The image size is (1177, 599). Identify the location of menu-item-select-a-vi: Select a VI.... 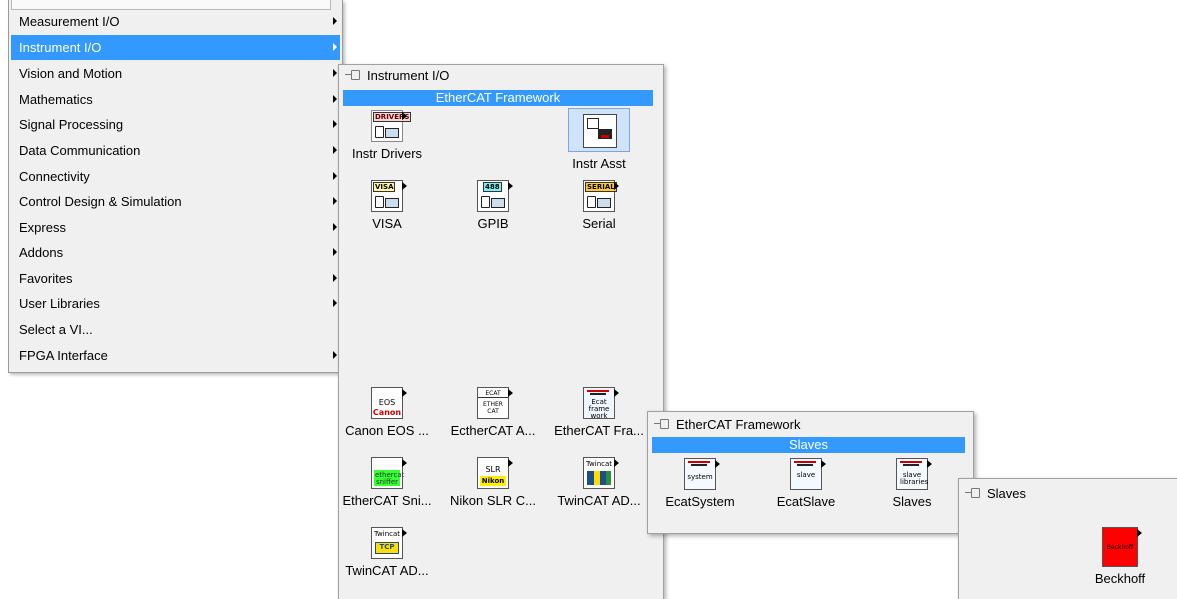
(175, 329).